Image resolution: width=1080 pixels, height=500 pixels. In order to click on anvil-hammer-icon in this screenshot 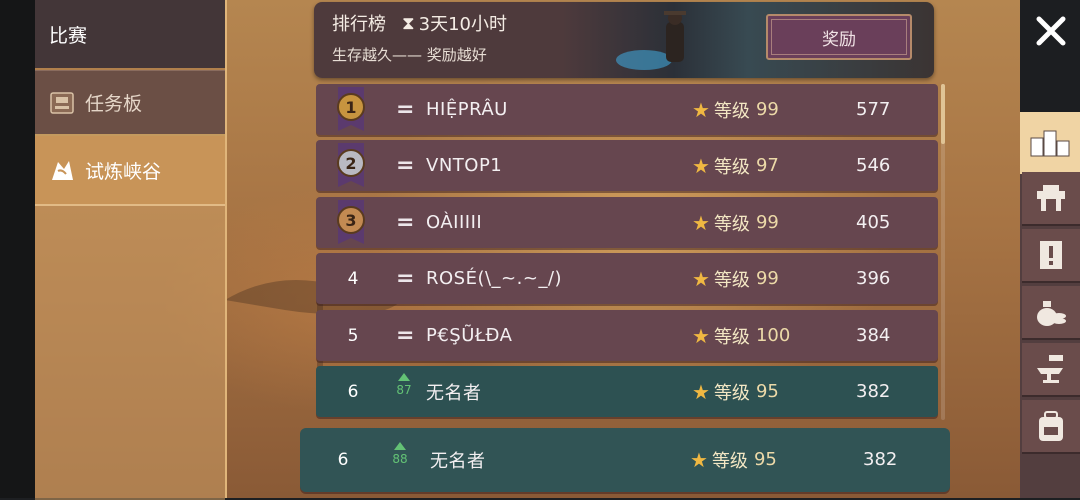, I will do `click(1050, 369)`.